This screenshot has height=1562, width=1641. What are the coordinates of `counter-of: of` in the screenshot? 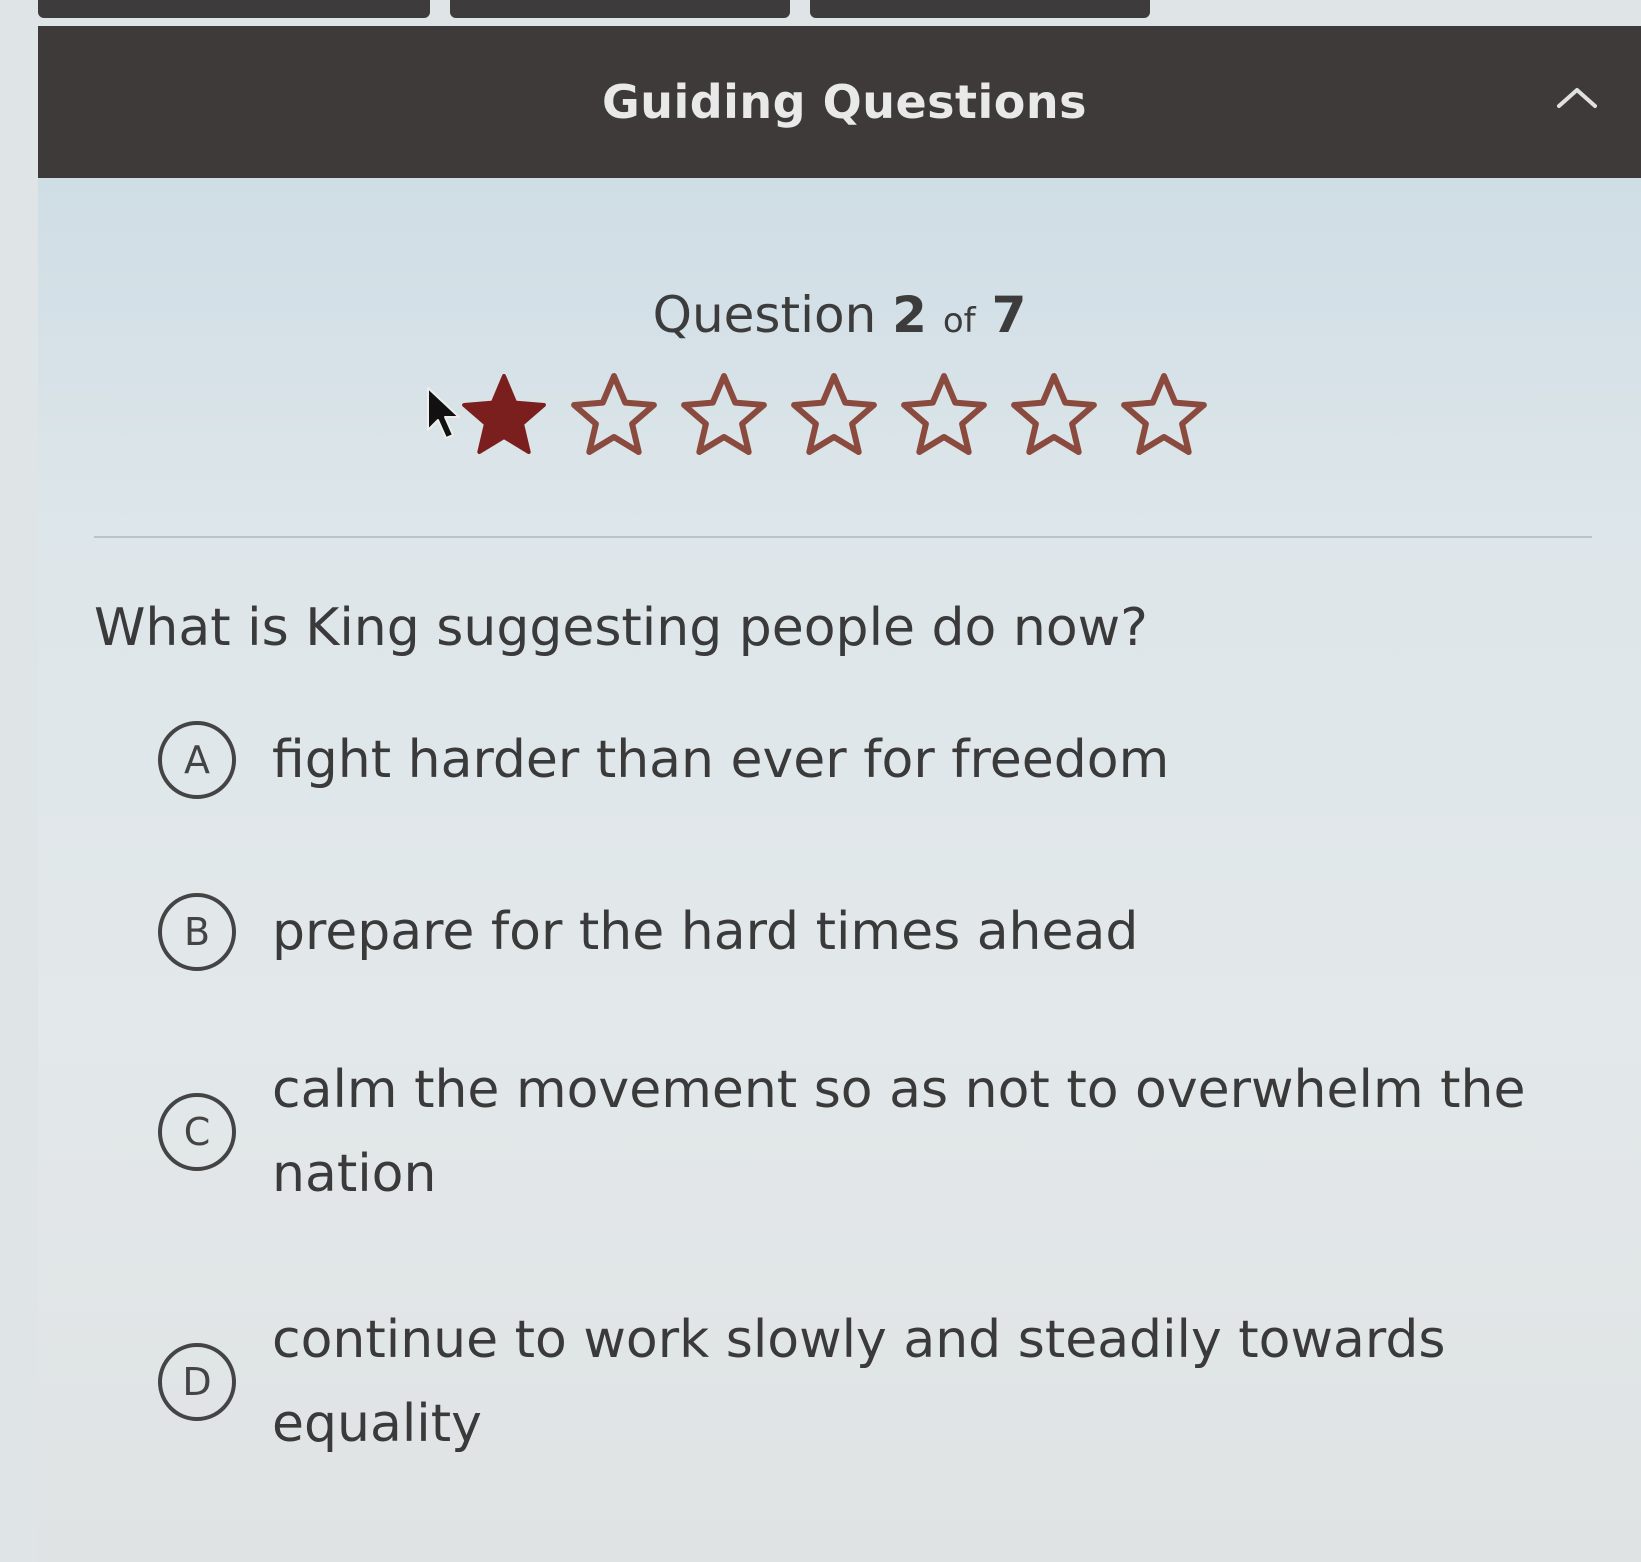 It's located at (959, 321).